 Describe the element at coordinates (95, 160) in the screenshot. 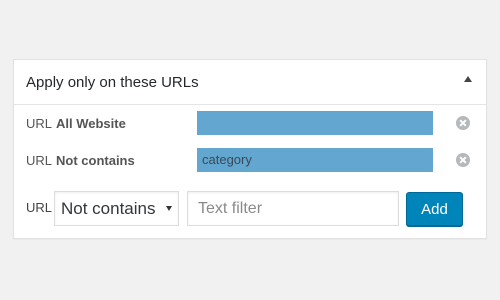

I see `rule-condition-label: Not contains` at that location.